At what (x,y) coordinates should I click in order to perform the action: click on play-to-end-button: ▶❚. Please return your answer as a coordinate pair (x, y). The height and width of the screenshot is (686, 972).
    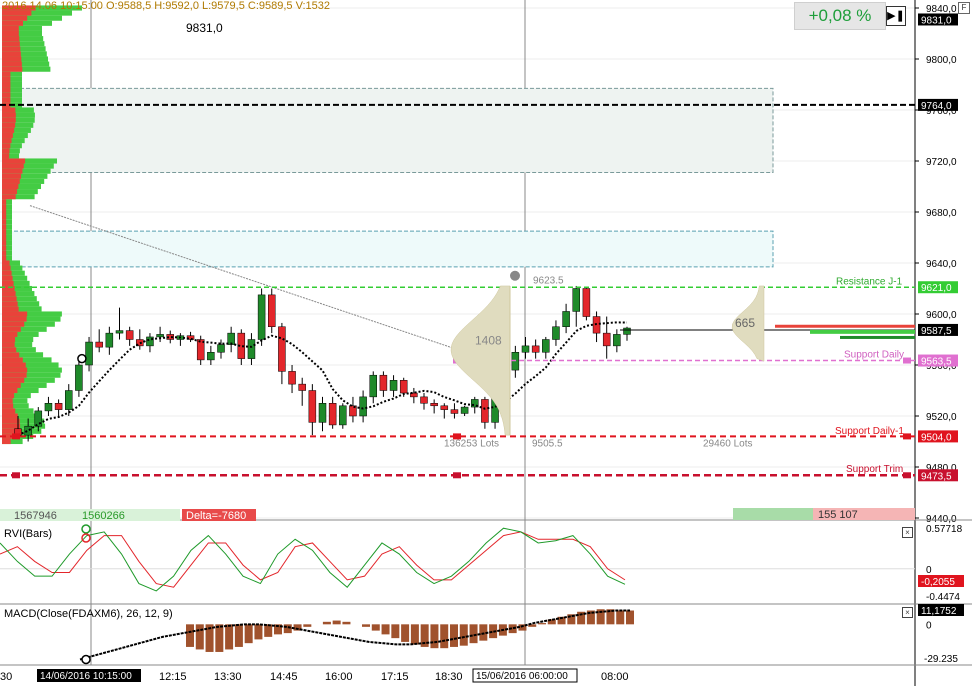
    Looking at the image, I should click on (896, 16).